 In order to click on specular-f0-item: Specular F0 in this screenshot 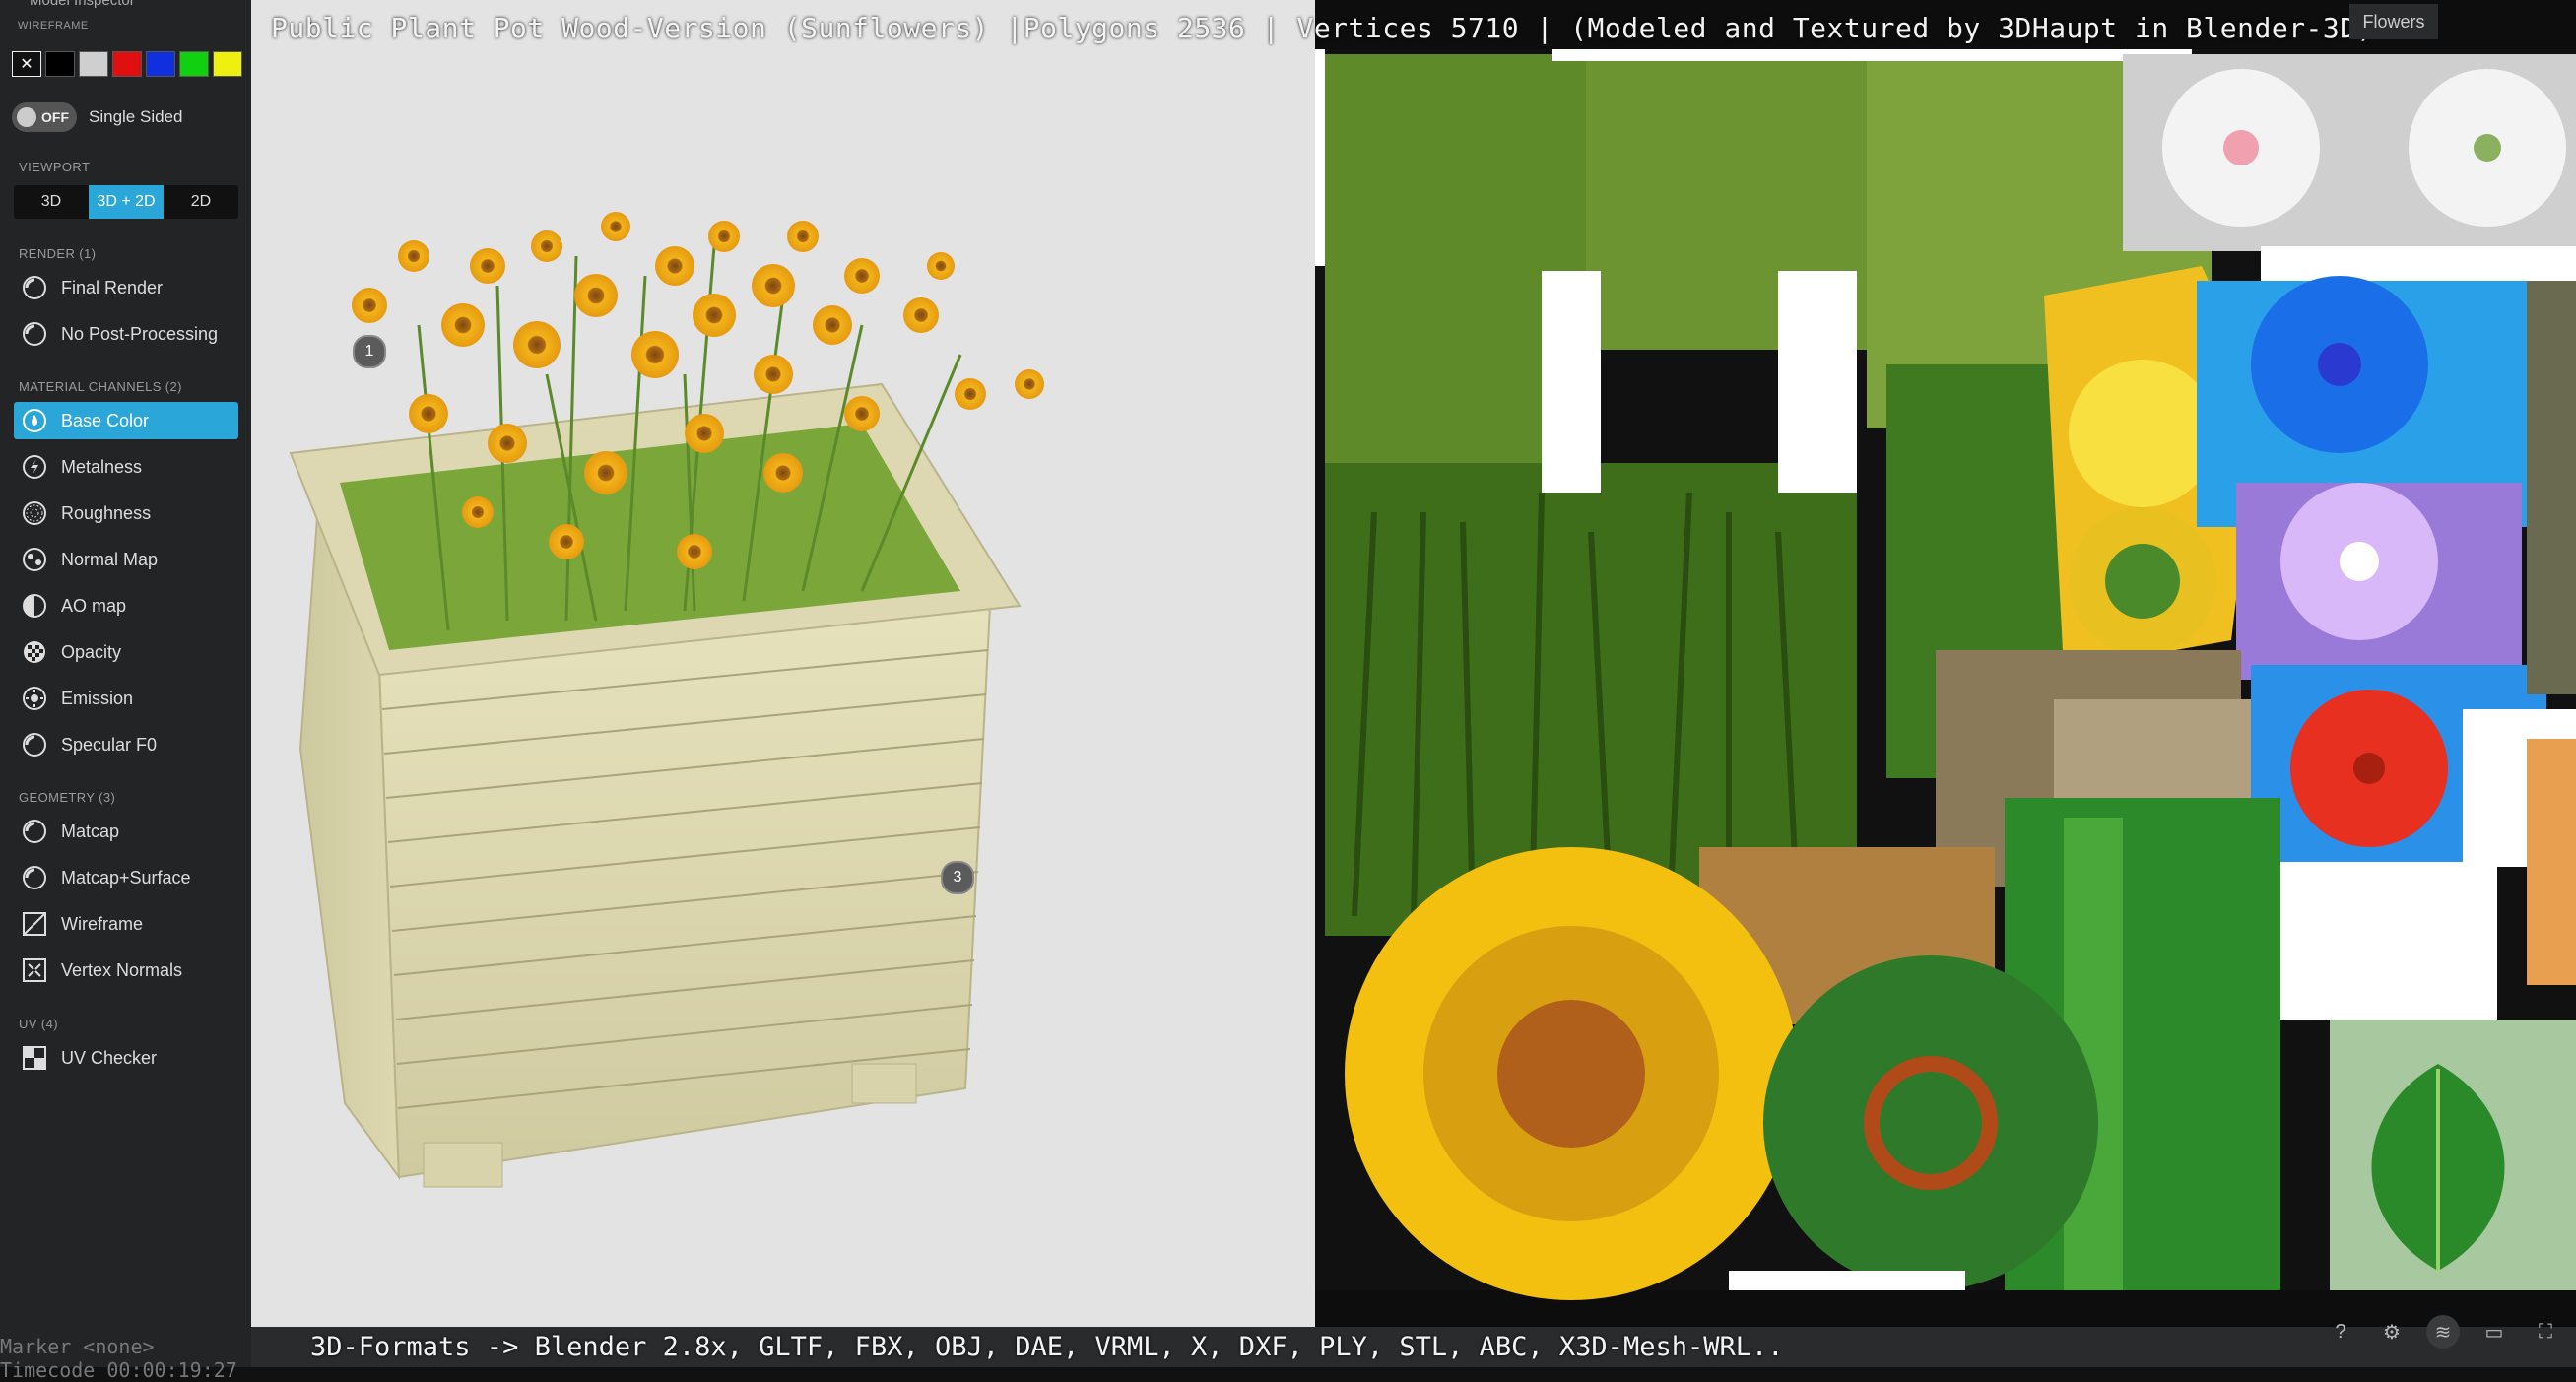, I will do `click(126, 744)`.